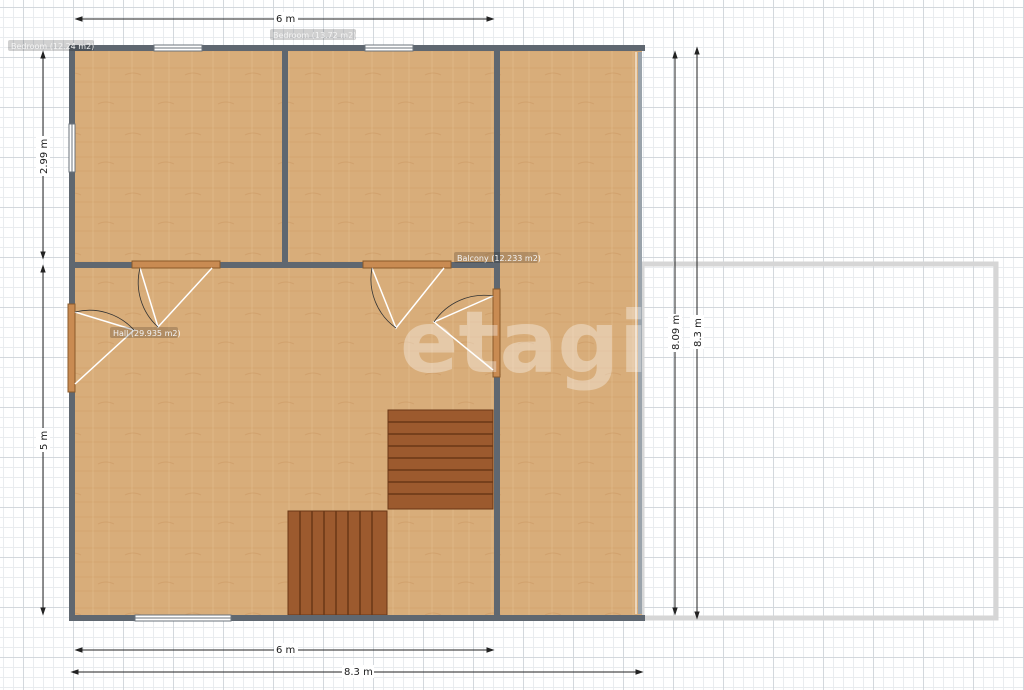 The image size is (1024, 690). Describe the element at coordinates (44, 156) in the screenshot. I see `dimension-left-upper: 2.99 m` at that location.